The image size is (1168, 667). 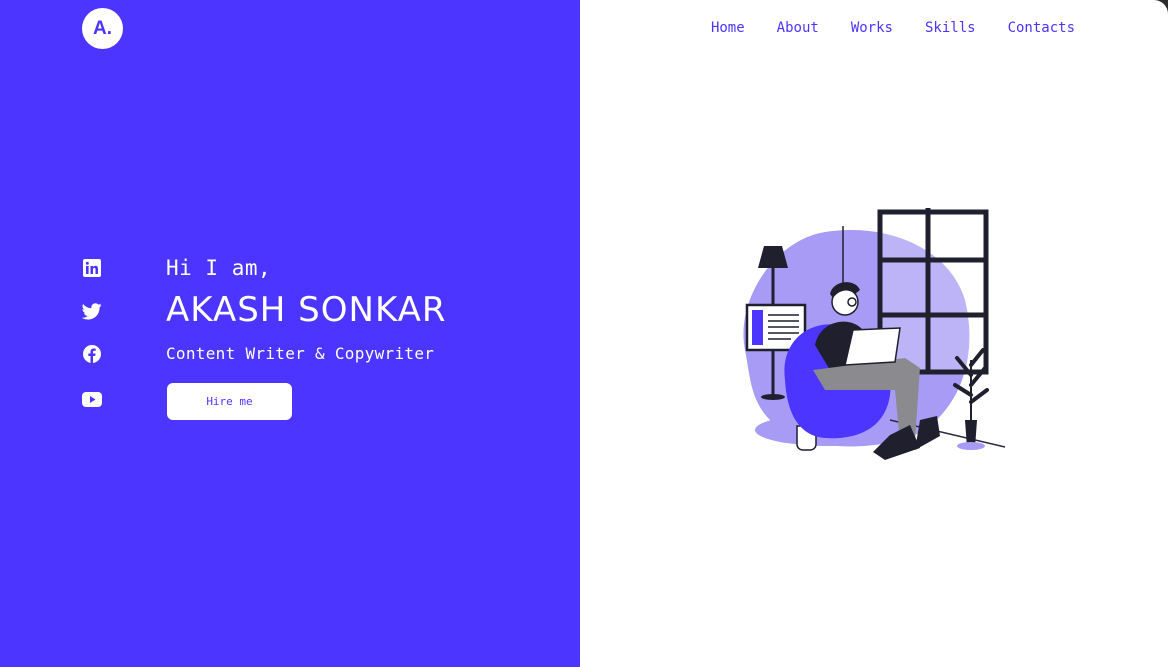 What do you see at coordinates (229, 401) in the screenshot?
I see `hire-me-button: Hire me` at bounding box center [229, 401].